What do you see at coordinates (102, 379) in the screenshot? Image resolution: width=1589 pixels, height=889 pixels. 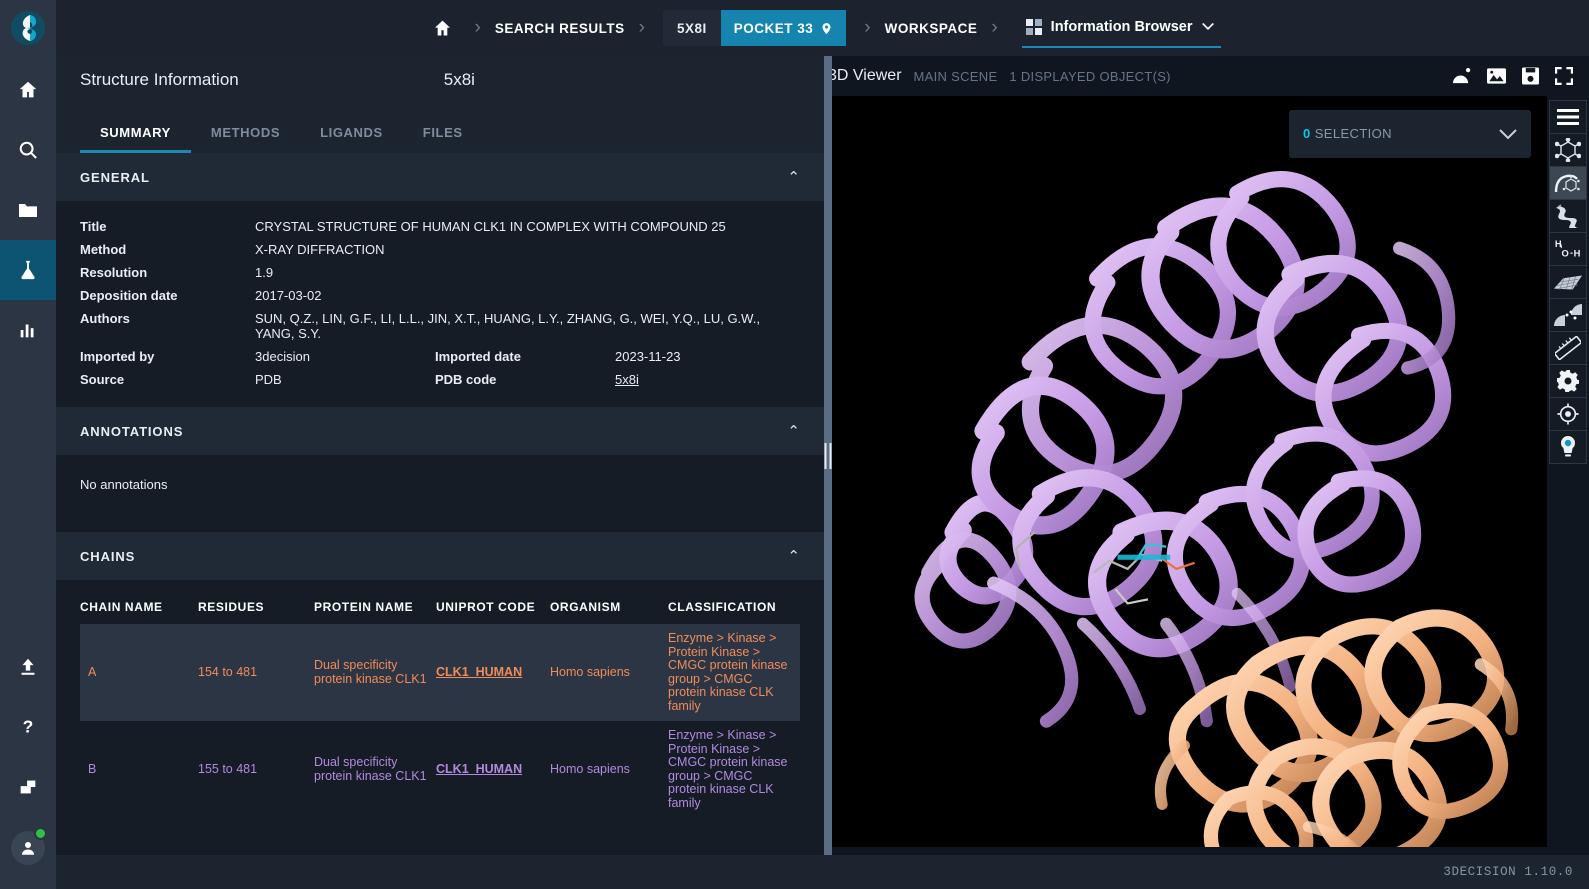 I see `label-source: Source` at bounding box center [102, 379].